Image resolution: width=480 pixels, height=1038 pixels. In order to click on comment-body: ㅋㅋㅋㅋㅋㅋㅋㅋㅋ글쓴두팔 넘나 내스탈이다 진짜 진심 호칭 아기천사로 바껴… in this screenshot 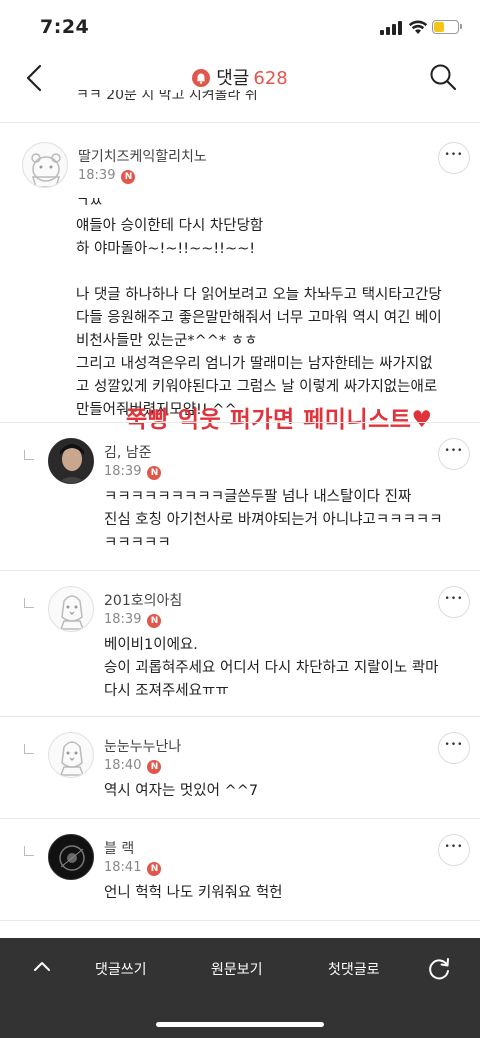, I will do `click(273, 520)`.